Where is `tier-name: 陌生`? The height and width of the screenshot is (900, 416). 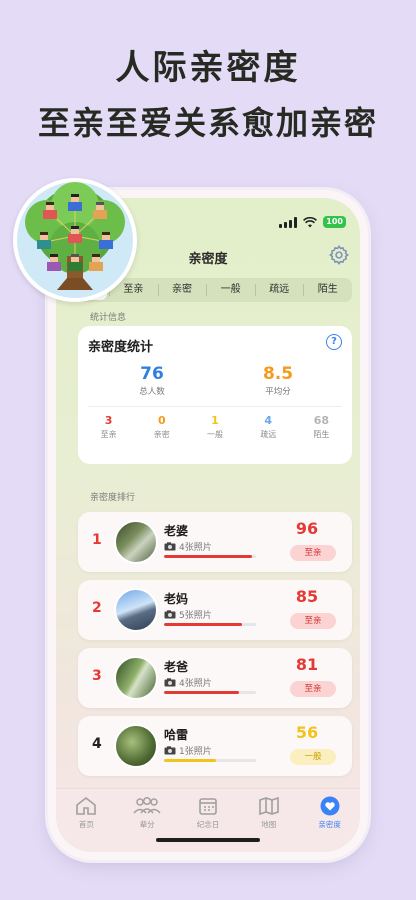
tier-name: 陌生 is located at coordinates (321, 434).